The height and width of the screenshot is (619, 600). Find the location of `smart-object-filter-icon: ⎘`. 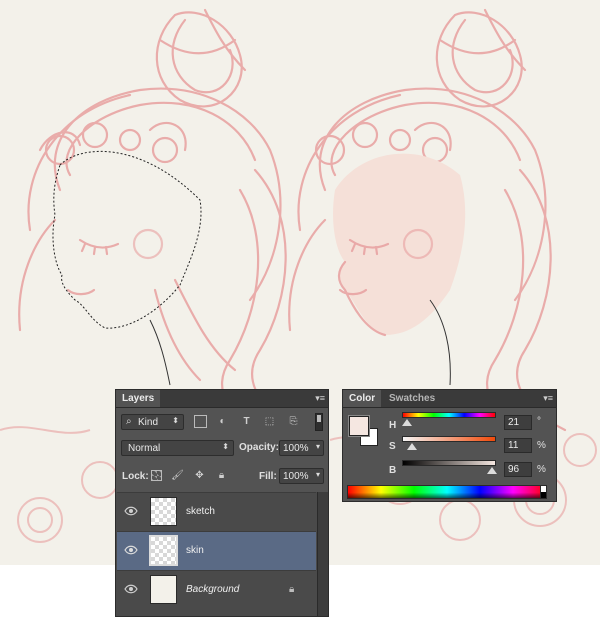

smart-object-filter-icon: ⎘ is located at coordinates (293, 421).